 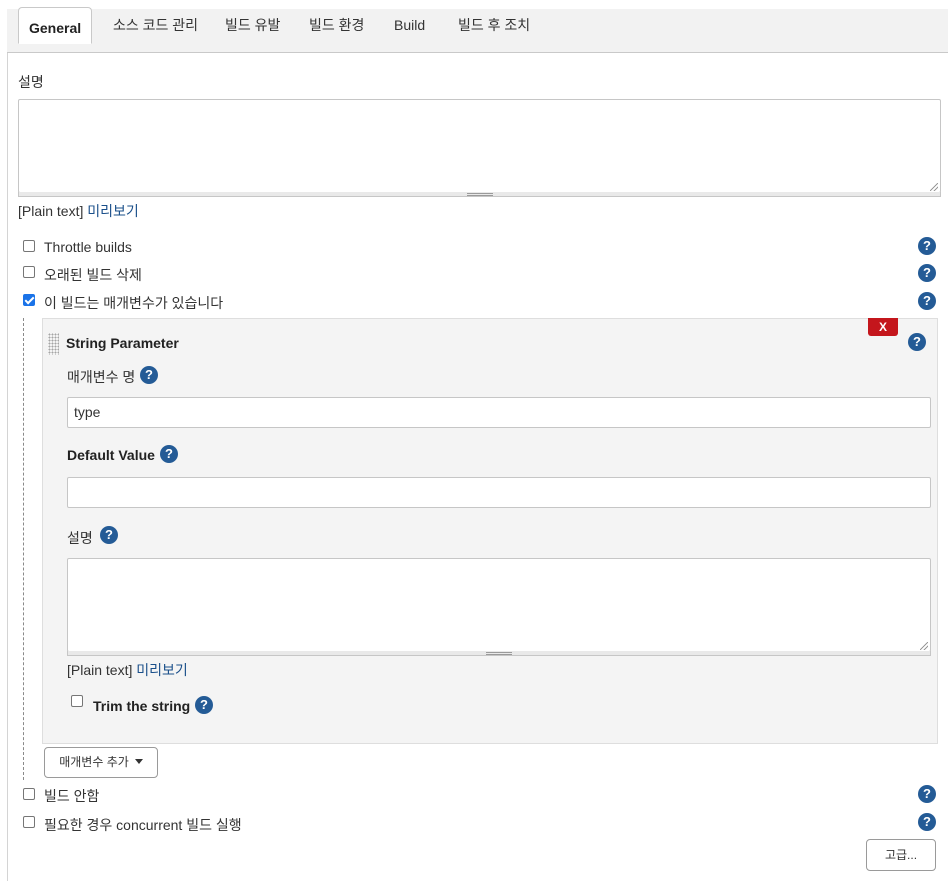 I want to click on disable-build-checkbox, so click(x=29, y=794).